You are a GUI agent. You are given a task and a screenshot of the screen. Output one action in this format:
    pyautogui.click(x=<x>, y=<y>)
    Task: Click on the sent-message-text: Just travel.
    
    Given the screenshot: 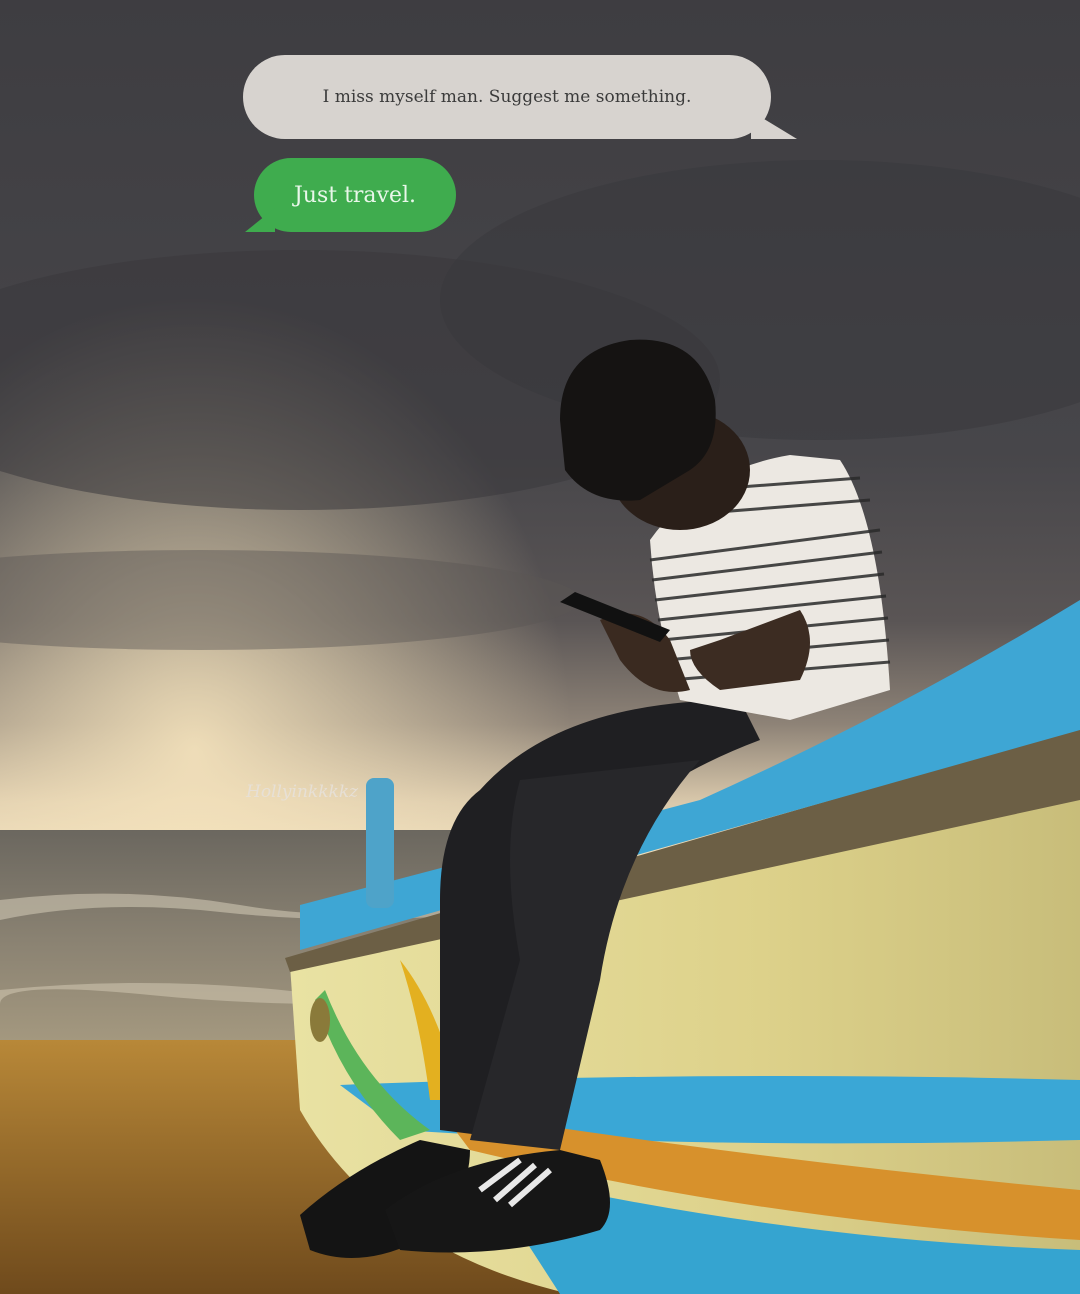 What is the action you would take?
    pyautogui.click(x=355, y=195)
    